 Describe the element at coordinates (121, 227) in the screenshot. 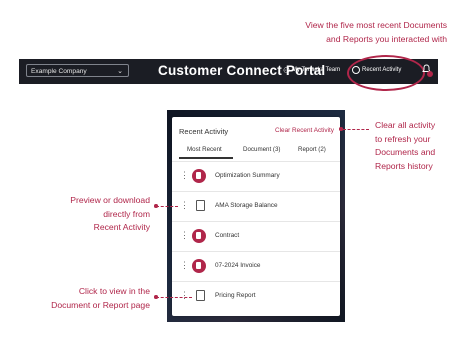

I see `annotation-line: Recent Activity` at that location.